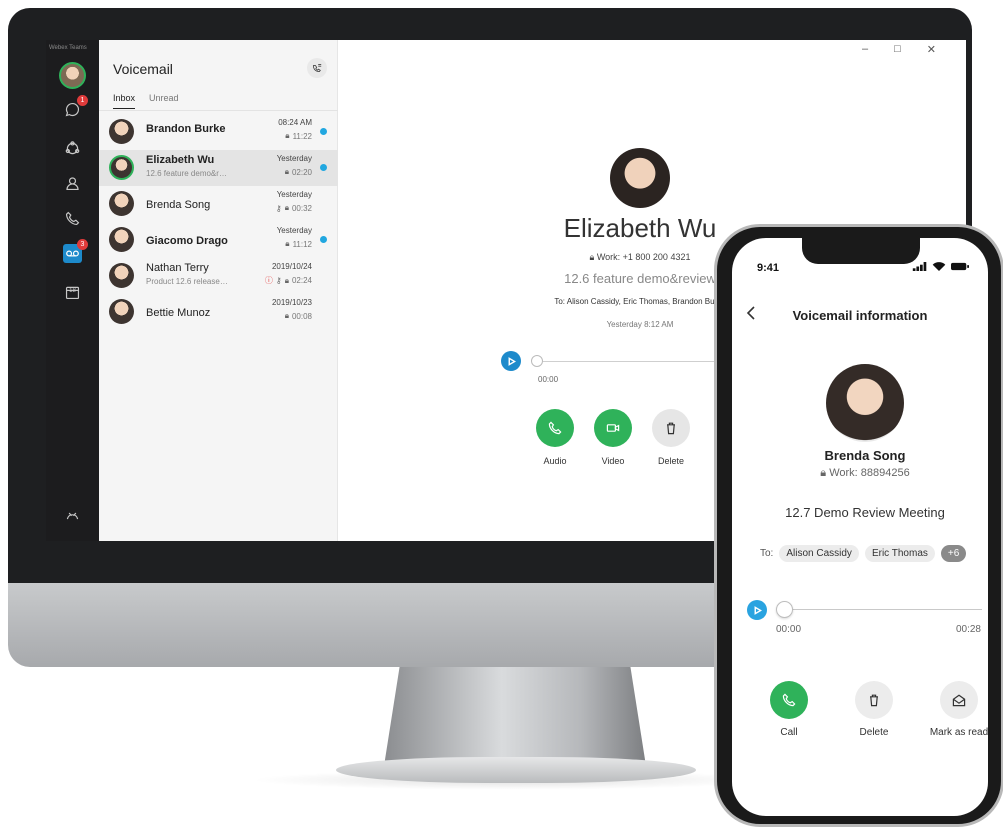 This screenshot has height=827, width=1003. I want to click on audio-call-button: Audio, so click(555, 437).